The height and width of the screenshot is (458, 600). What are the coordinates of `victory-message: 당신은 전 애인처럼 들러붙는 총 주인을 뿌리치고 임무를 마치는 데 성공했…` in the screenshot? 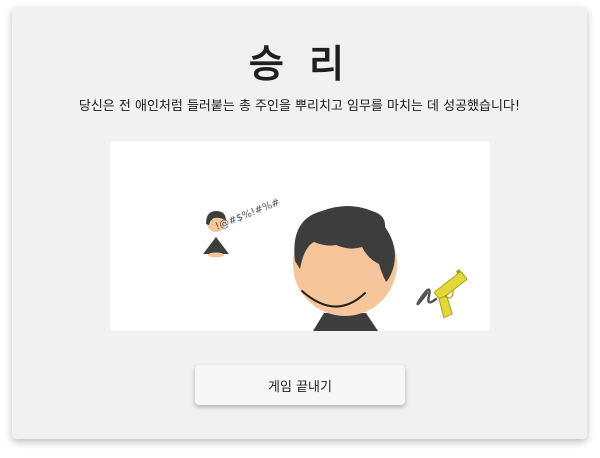 It's located at (299, 106).